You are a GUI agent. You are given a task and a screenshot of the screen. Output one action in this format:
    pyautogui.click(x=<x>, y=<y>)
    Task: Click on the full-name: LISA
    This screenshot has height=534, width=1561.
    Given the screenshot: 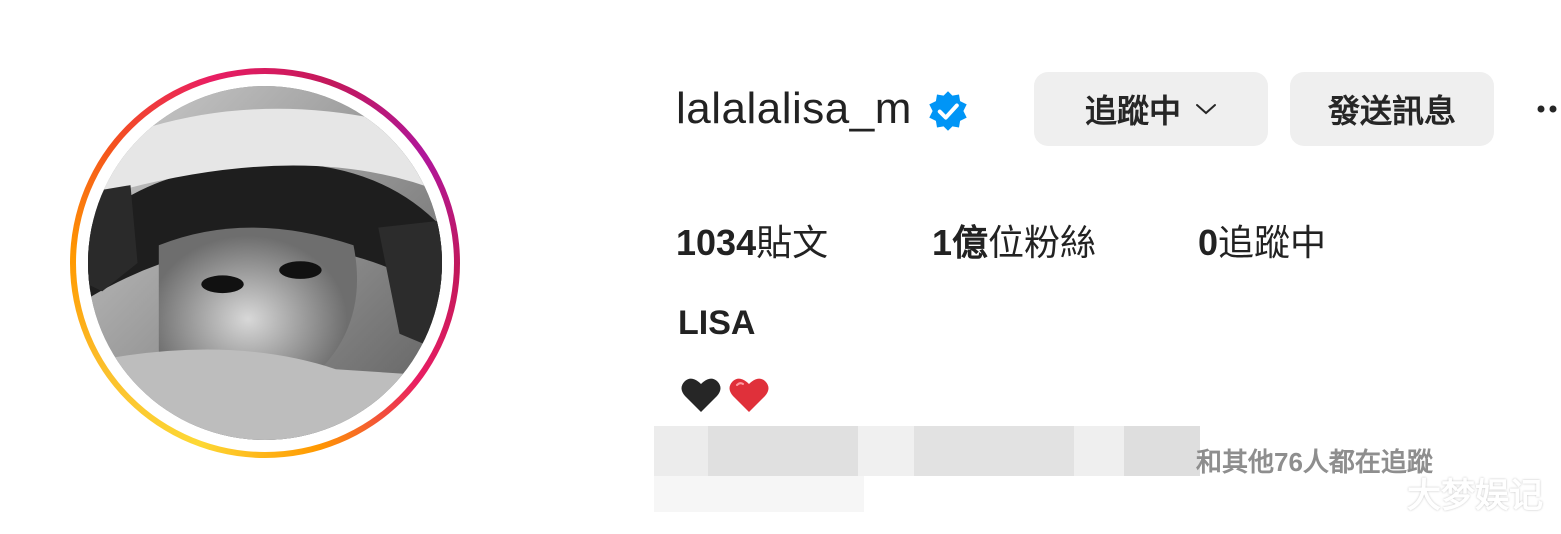 What is the action you would take?
    pyautogui.click(x=717, y=323)
    